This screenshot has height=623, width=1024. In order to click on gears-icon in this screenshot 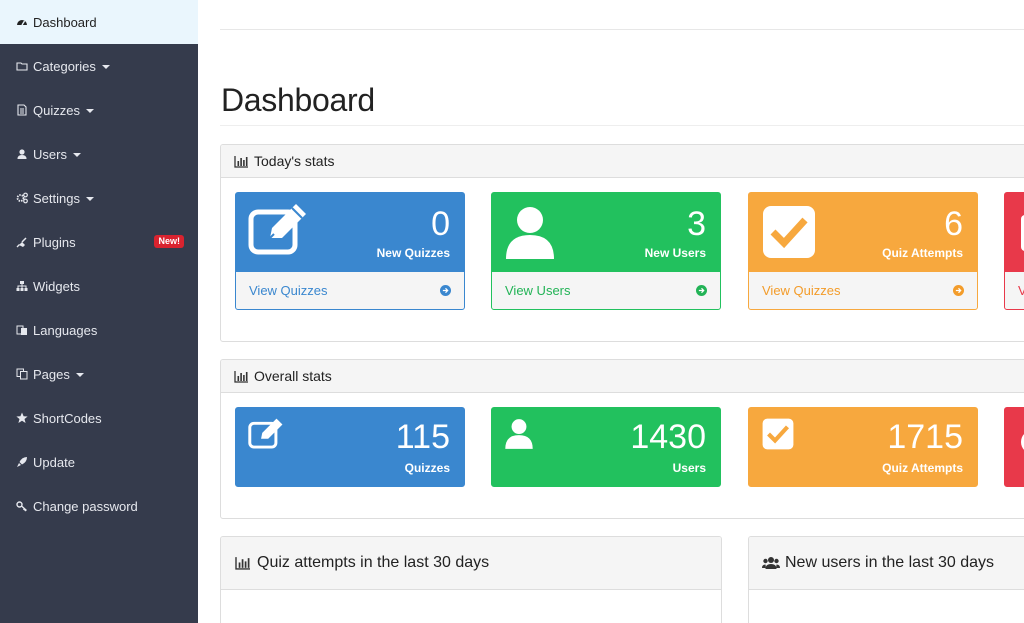, I will do `click(21, 198)`.